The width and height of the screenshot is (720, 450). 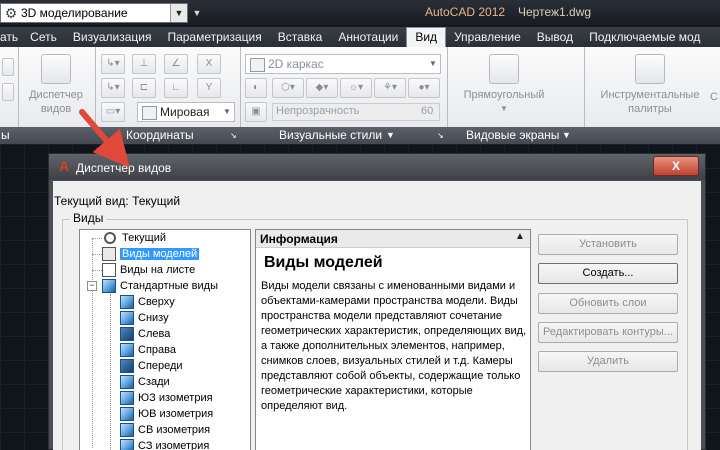 What do you see at coordinates (714, 97) in the screenshot?
I see `ribbon-next-label: С` at bounding box center [714, 97].